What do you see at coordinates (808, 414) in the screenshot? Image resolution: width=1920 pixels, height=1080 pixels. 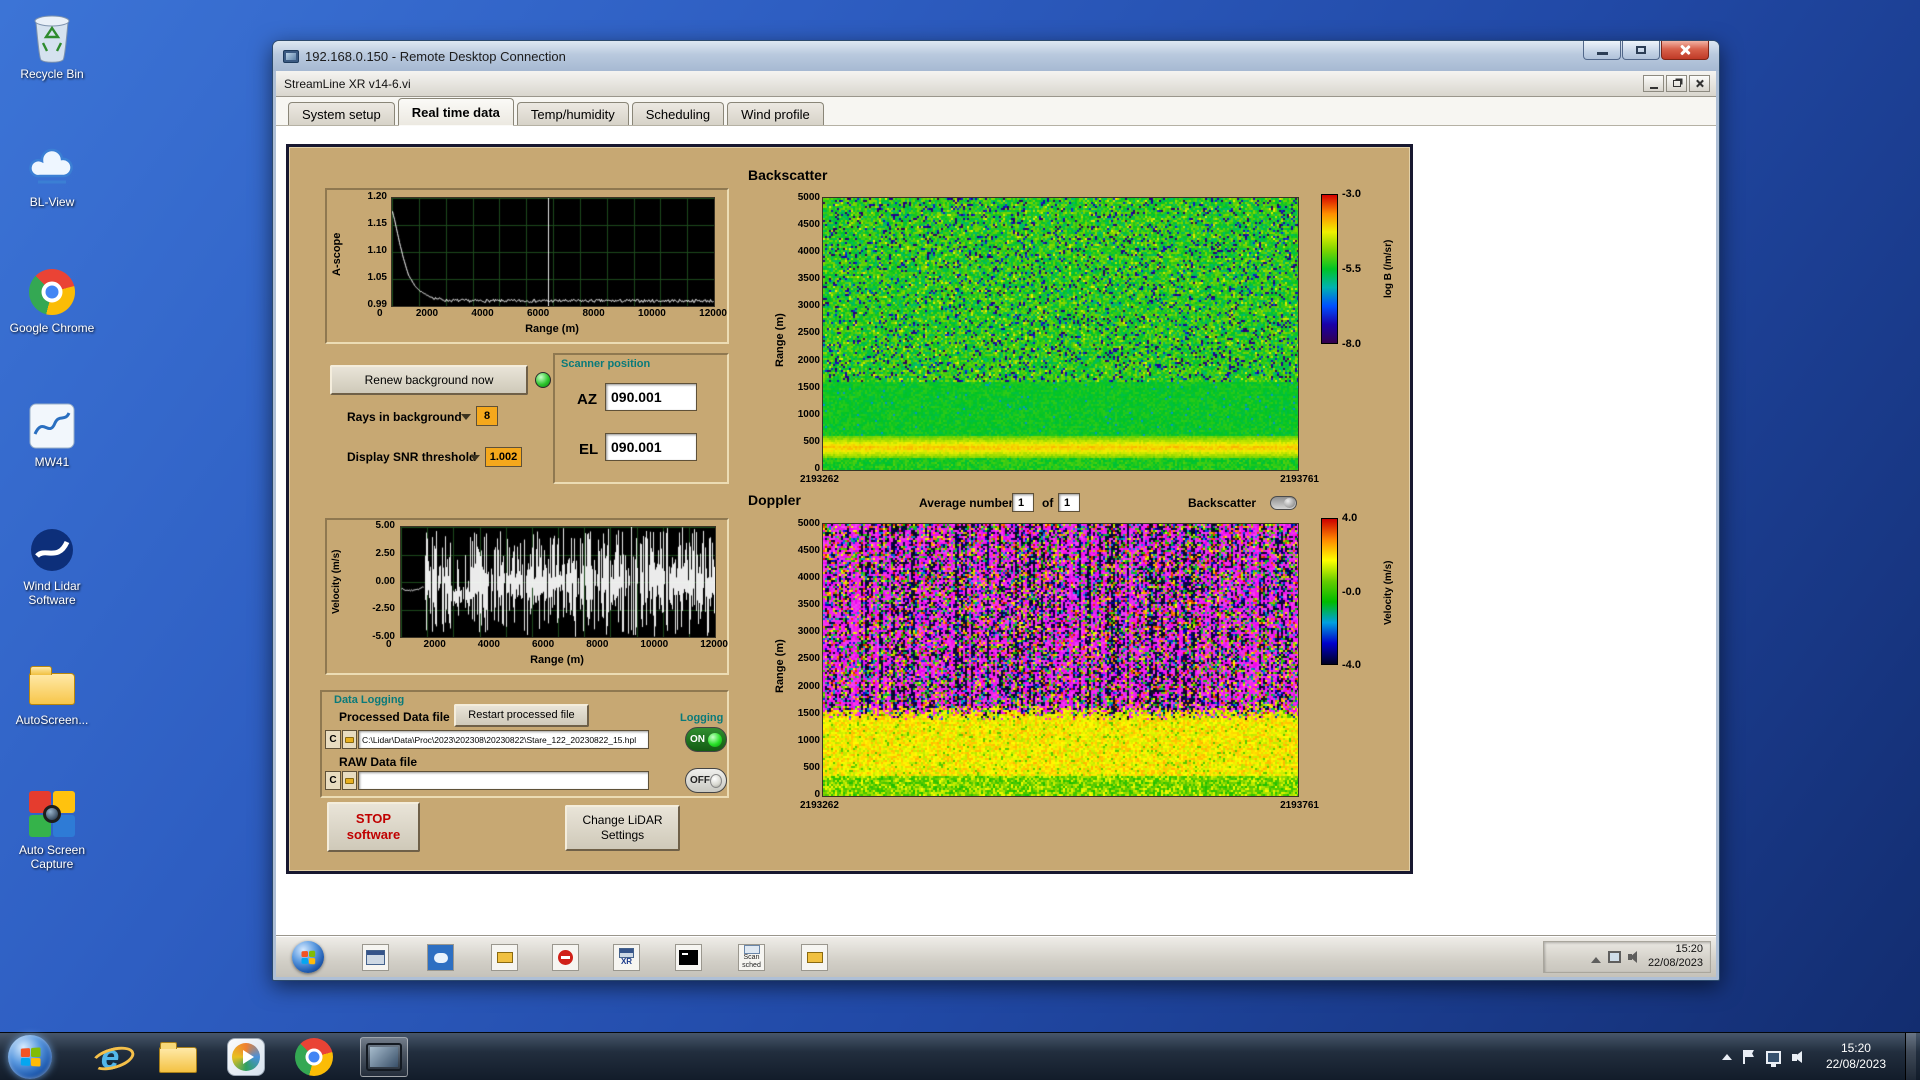 I see `tick-label: 1000` at bounding box center [808, 414].